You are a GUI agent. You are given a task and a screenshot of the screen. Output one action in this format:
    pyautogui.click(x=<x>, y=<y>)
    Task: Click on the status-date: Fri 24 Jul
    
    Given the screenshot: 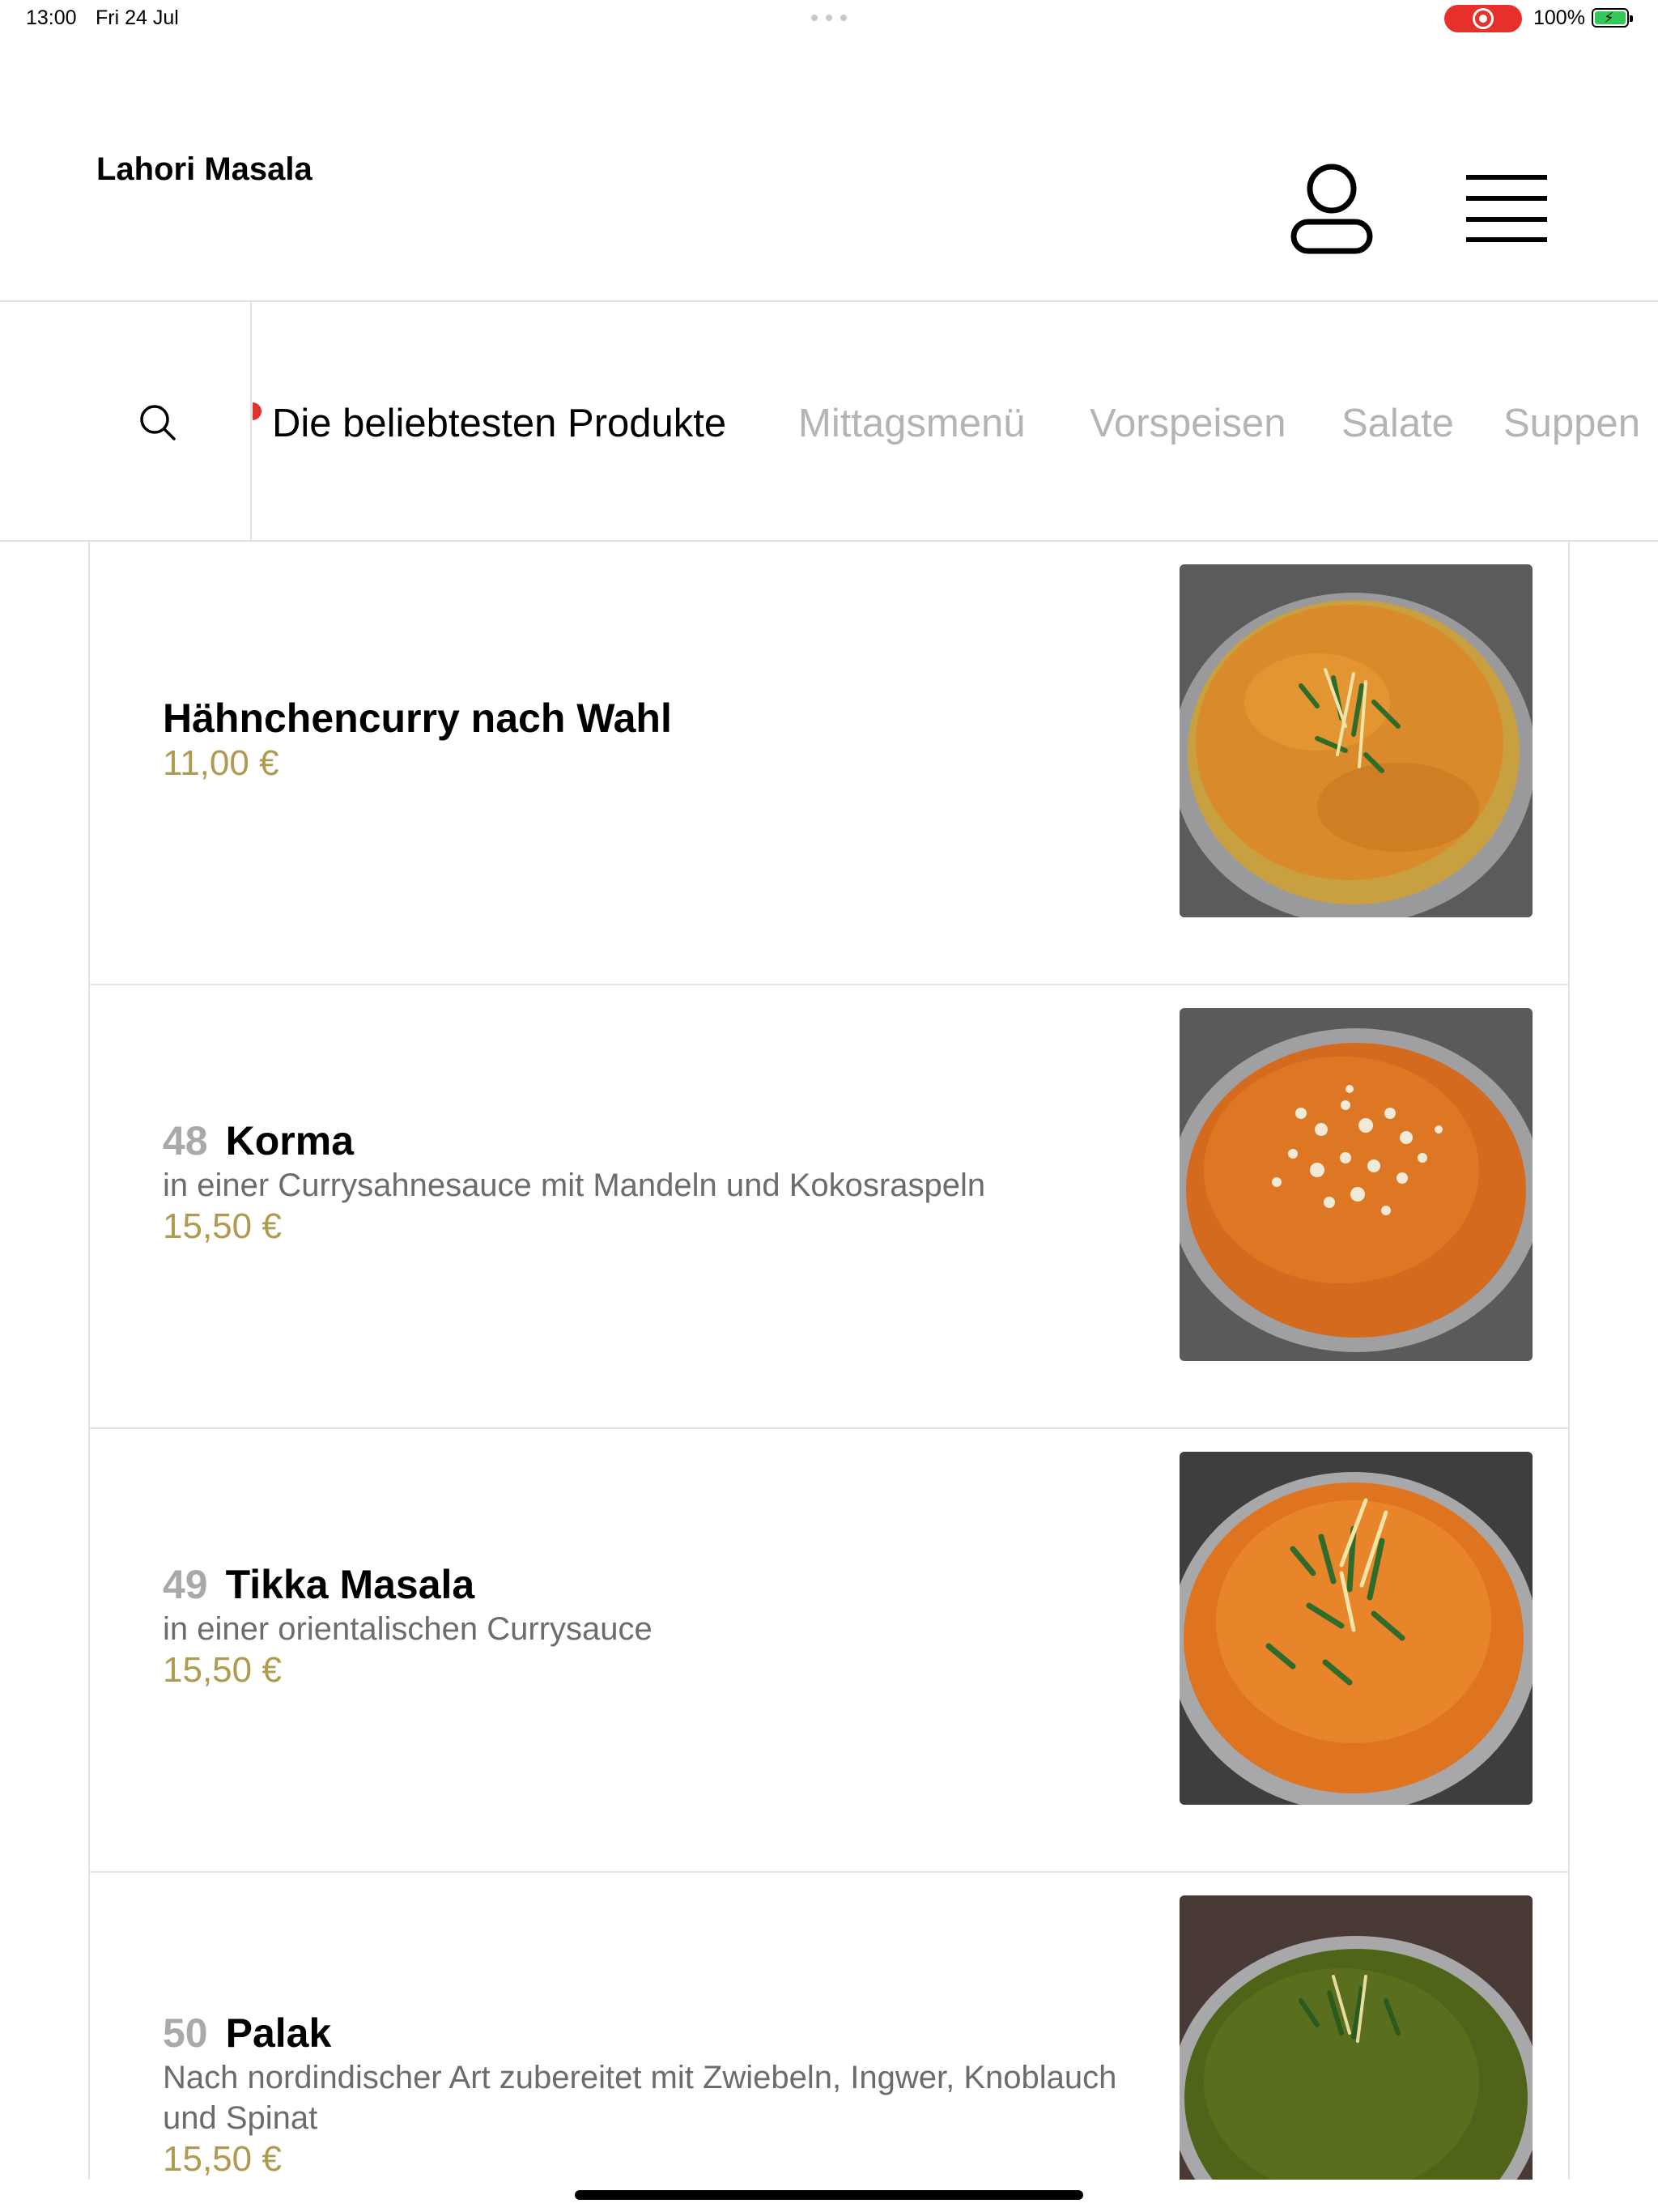 What is the action you would take?
    pyautogui.click(x=137, y=18)
    